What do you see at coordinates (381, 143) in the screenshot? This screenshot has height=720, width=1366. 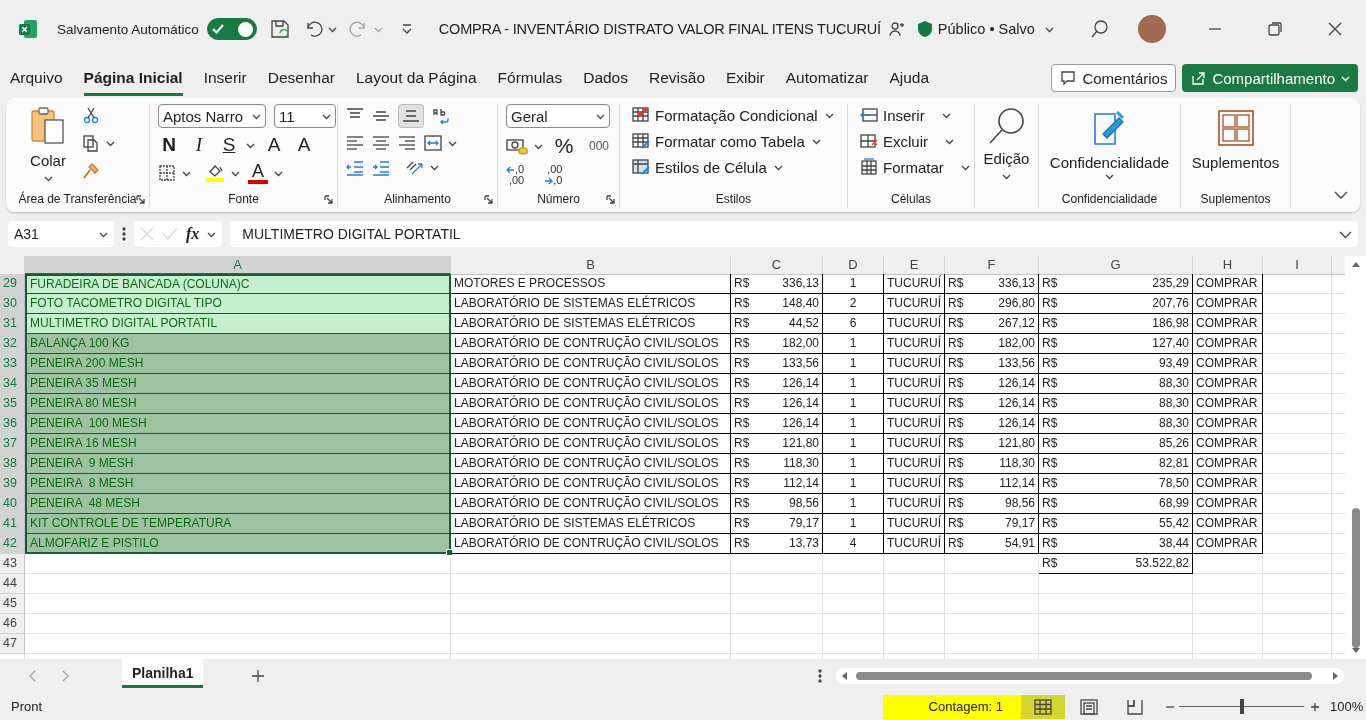 I see `align-center-icon` at bounding box center [381, 143].